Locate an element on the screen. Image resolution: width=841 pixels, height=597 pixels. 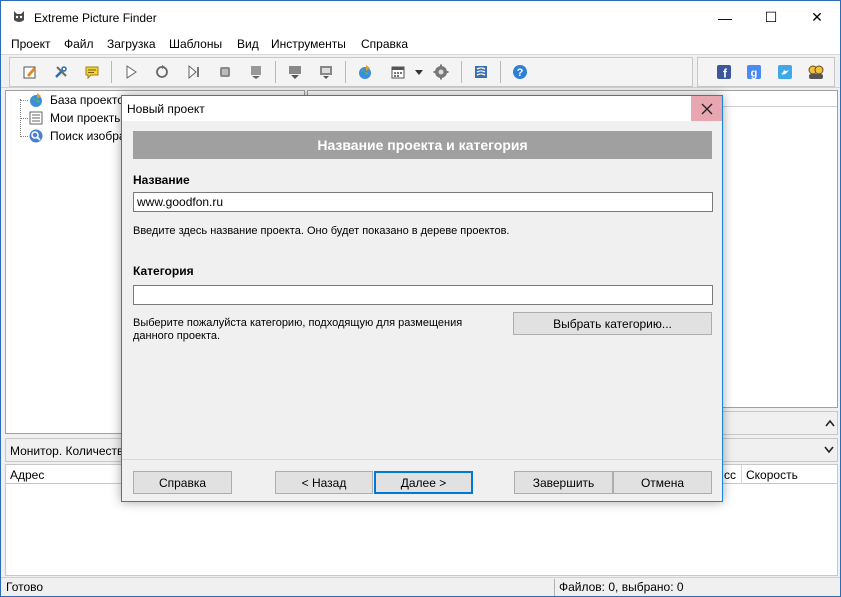
google-icon: g is located at coordinates (754, 72).